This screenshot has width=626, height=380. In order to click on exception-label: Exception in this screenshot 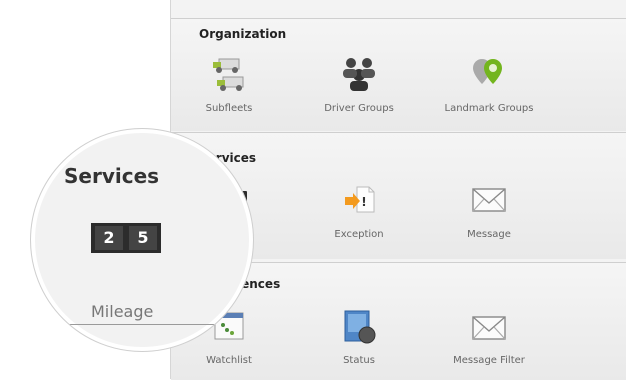, I will do `click(359, 234)`.